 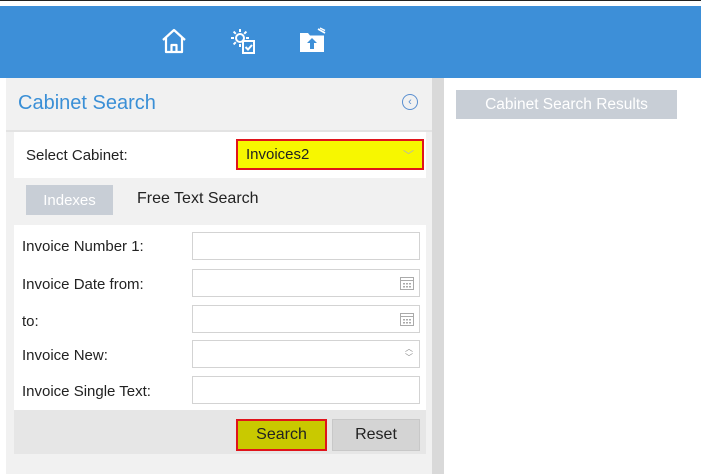 I want to click on invoice-single-text-input, so click(x=306, y=390).